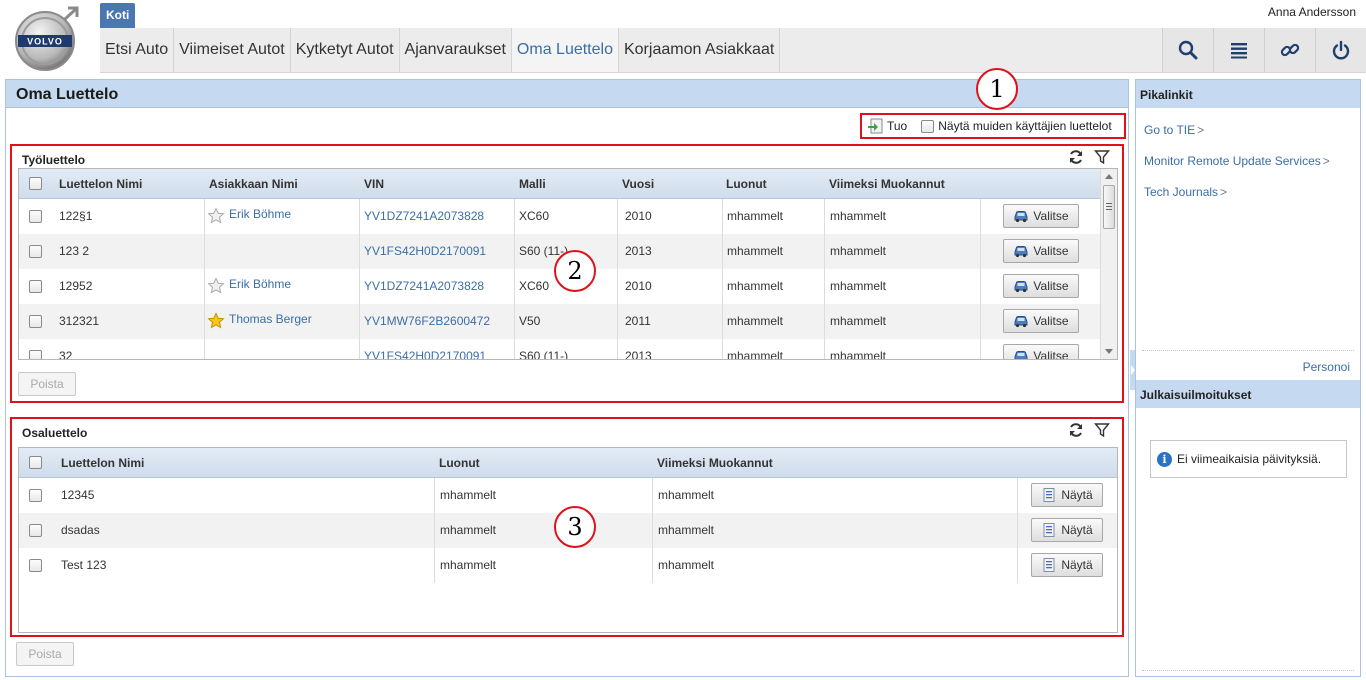  I want to click on table-row: Test 123 mhammelt mhammelt Näytä, so click(568, 565).